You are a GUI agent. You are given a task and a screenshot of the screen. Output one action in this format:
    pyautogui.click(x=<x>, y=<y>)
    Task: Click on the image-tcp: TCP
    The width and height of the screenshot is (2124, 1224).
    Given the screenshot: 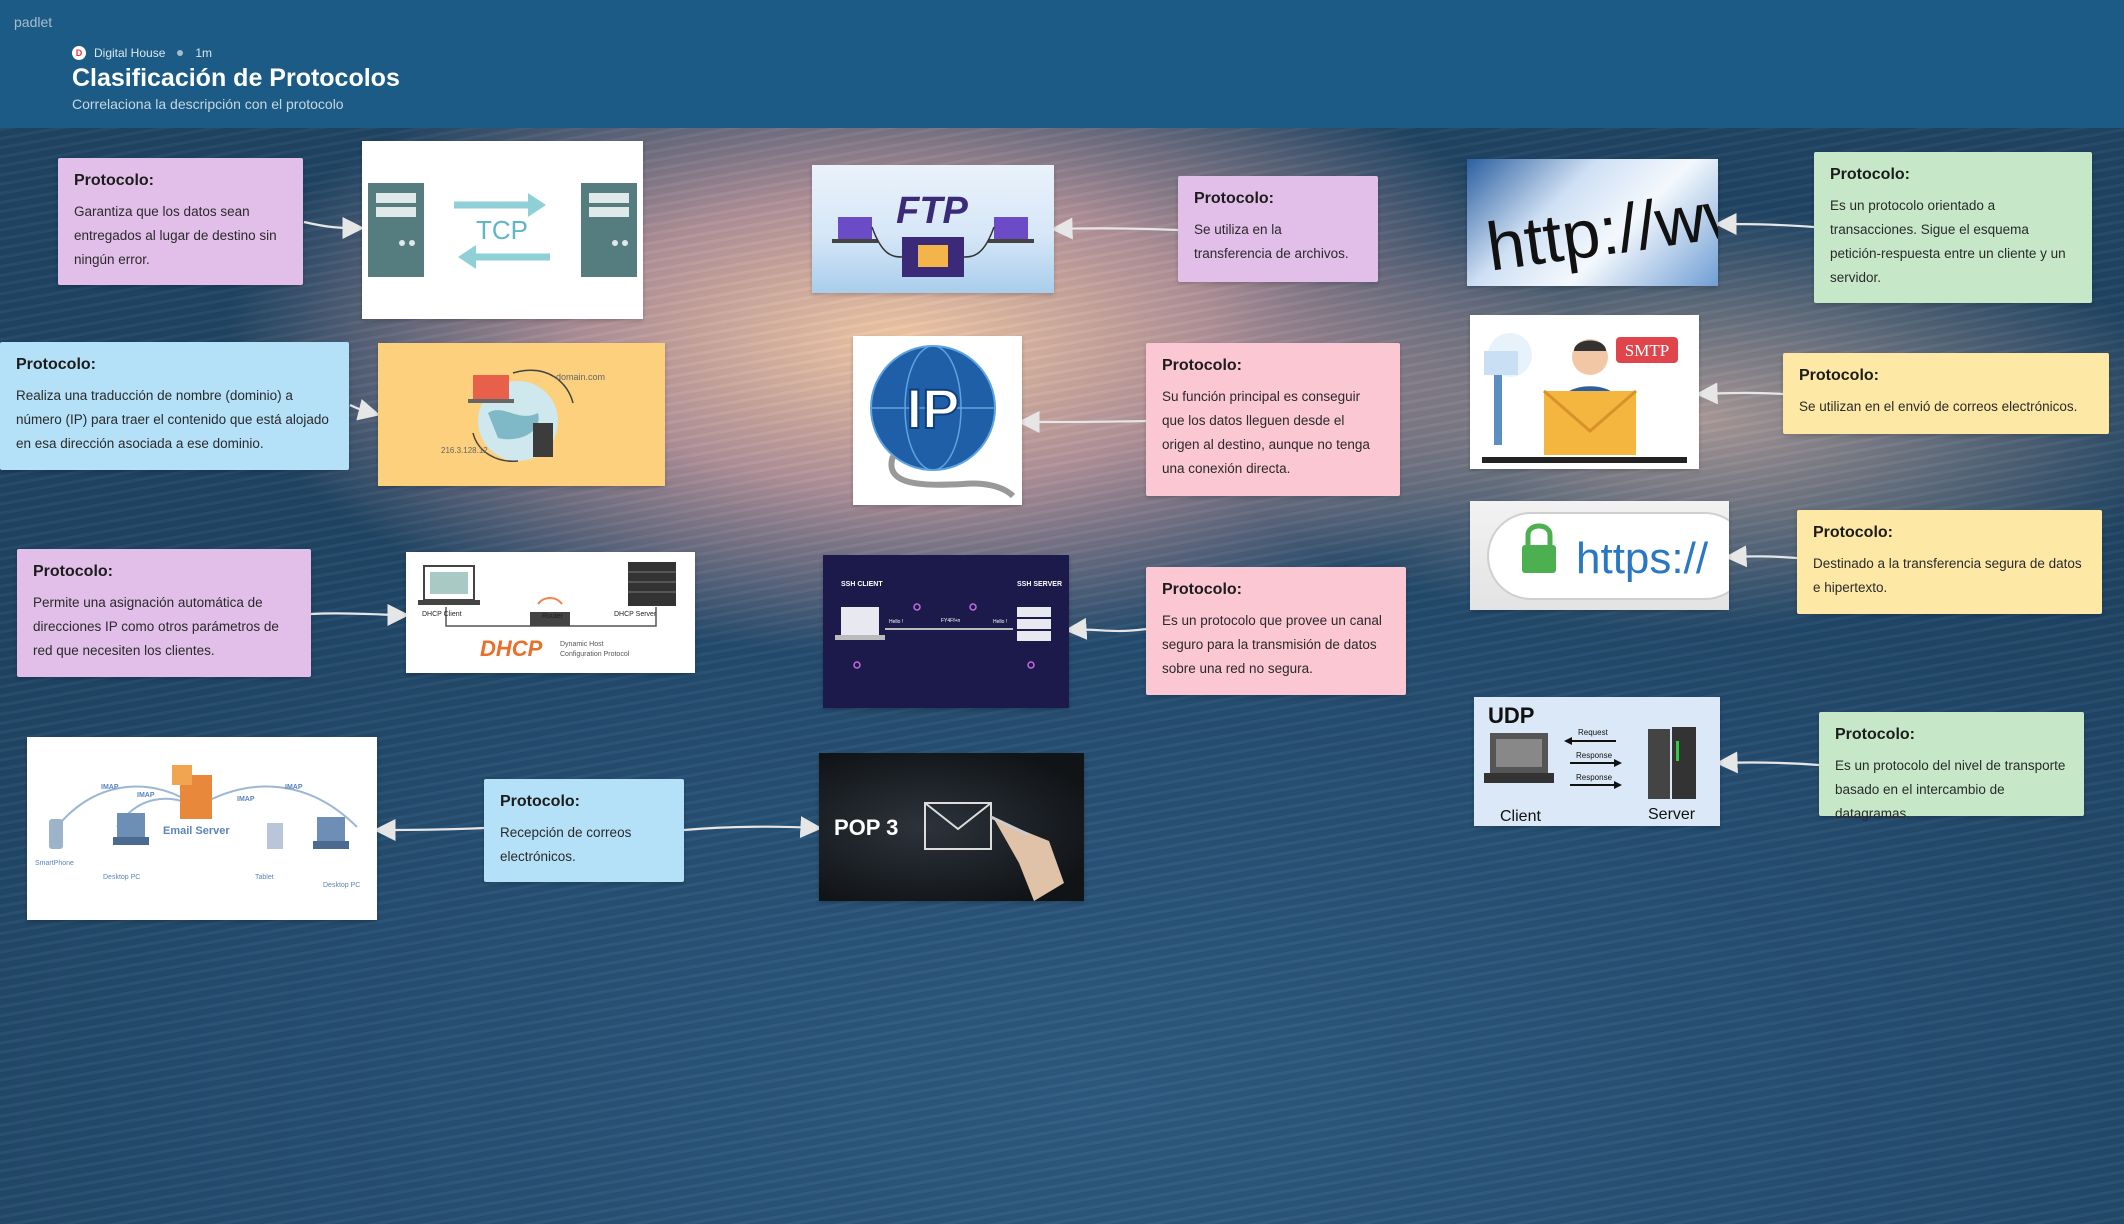 What is the action you would take?
    pyautogui.click(x=502, y=230)
    